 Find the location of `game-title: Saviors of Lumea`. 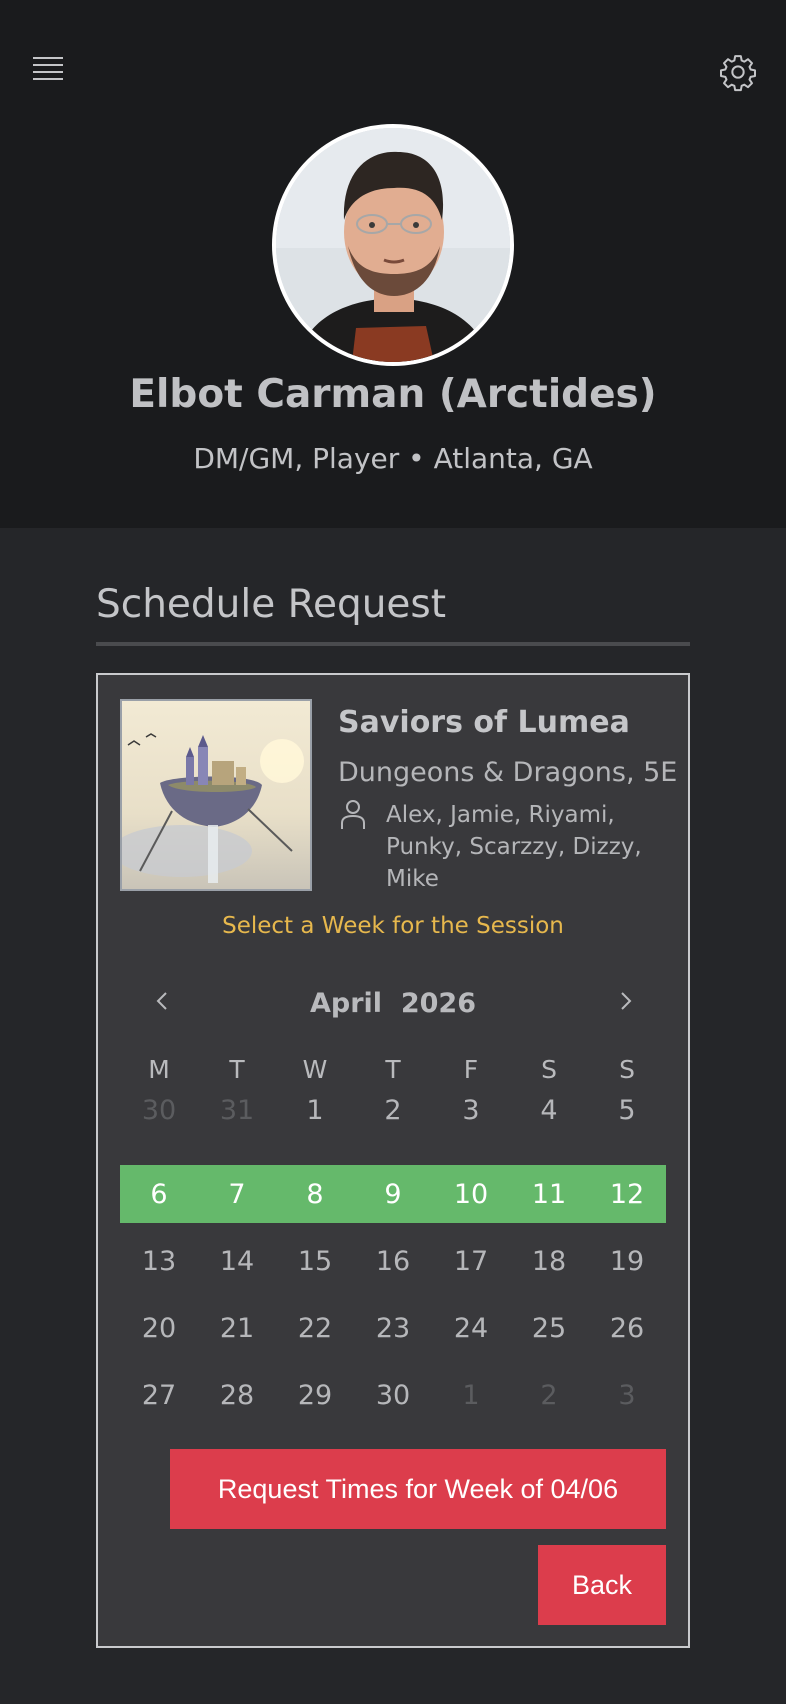

game-title: Saviors of Lumea is located at coordinates (484, 722).